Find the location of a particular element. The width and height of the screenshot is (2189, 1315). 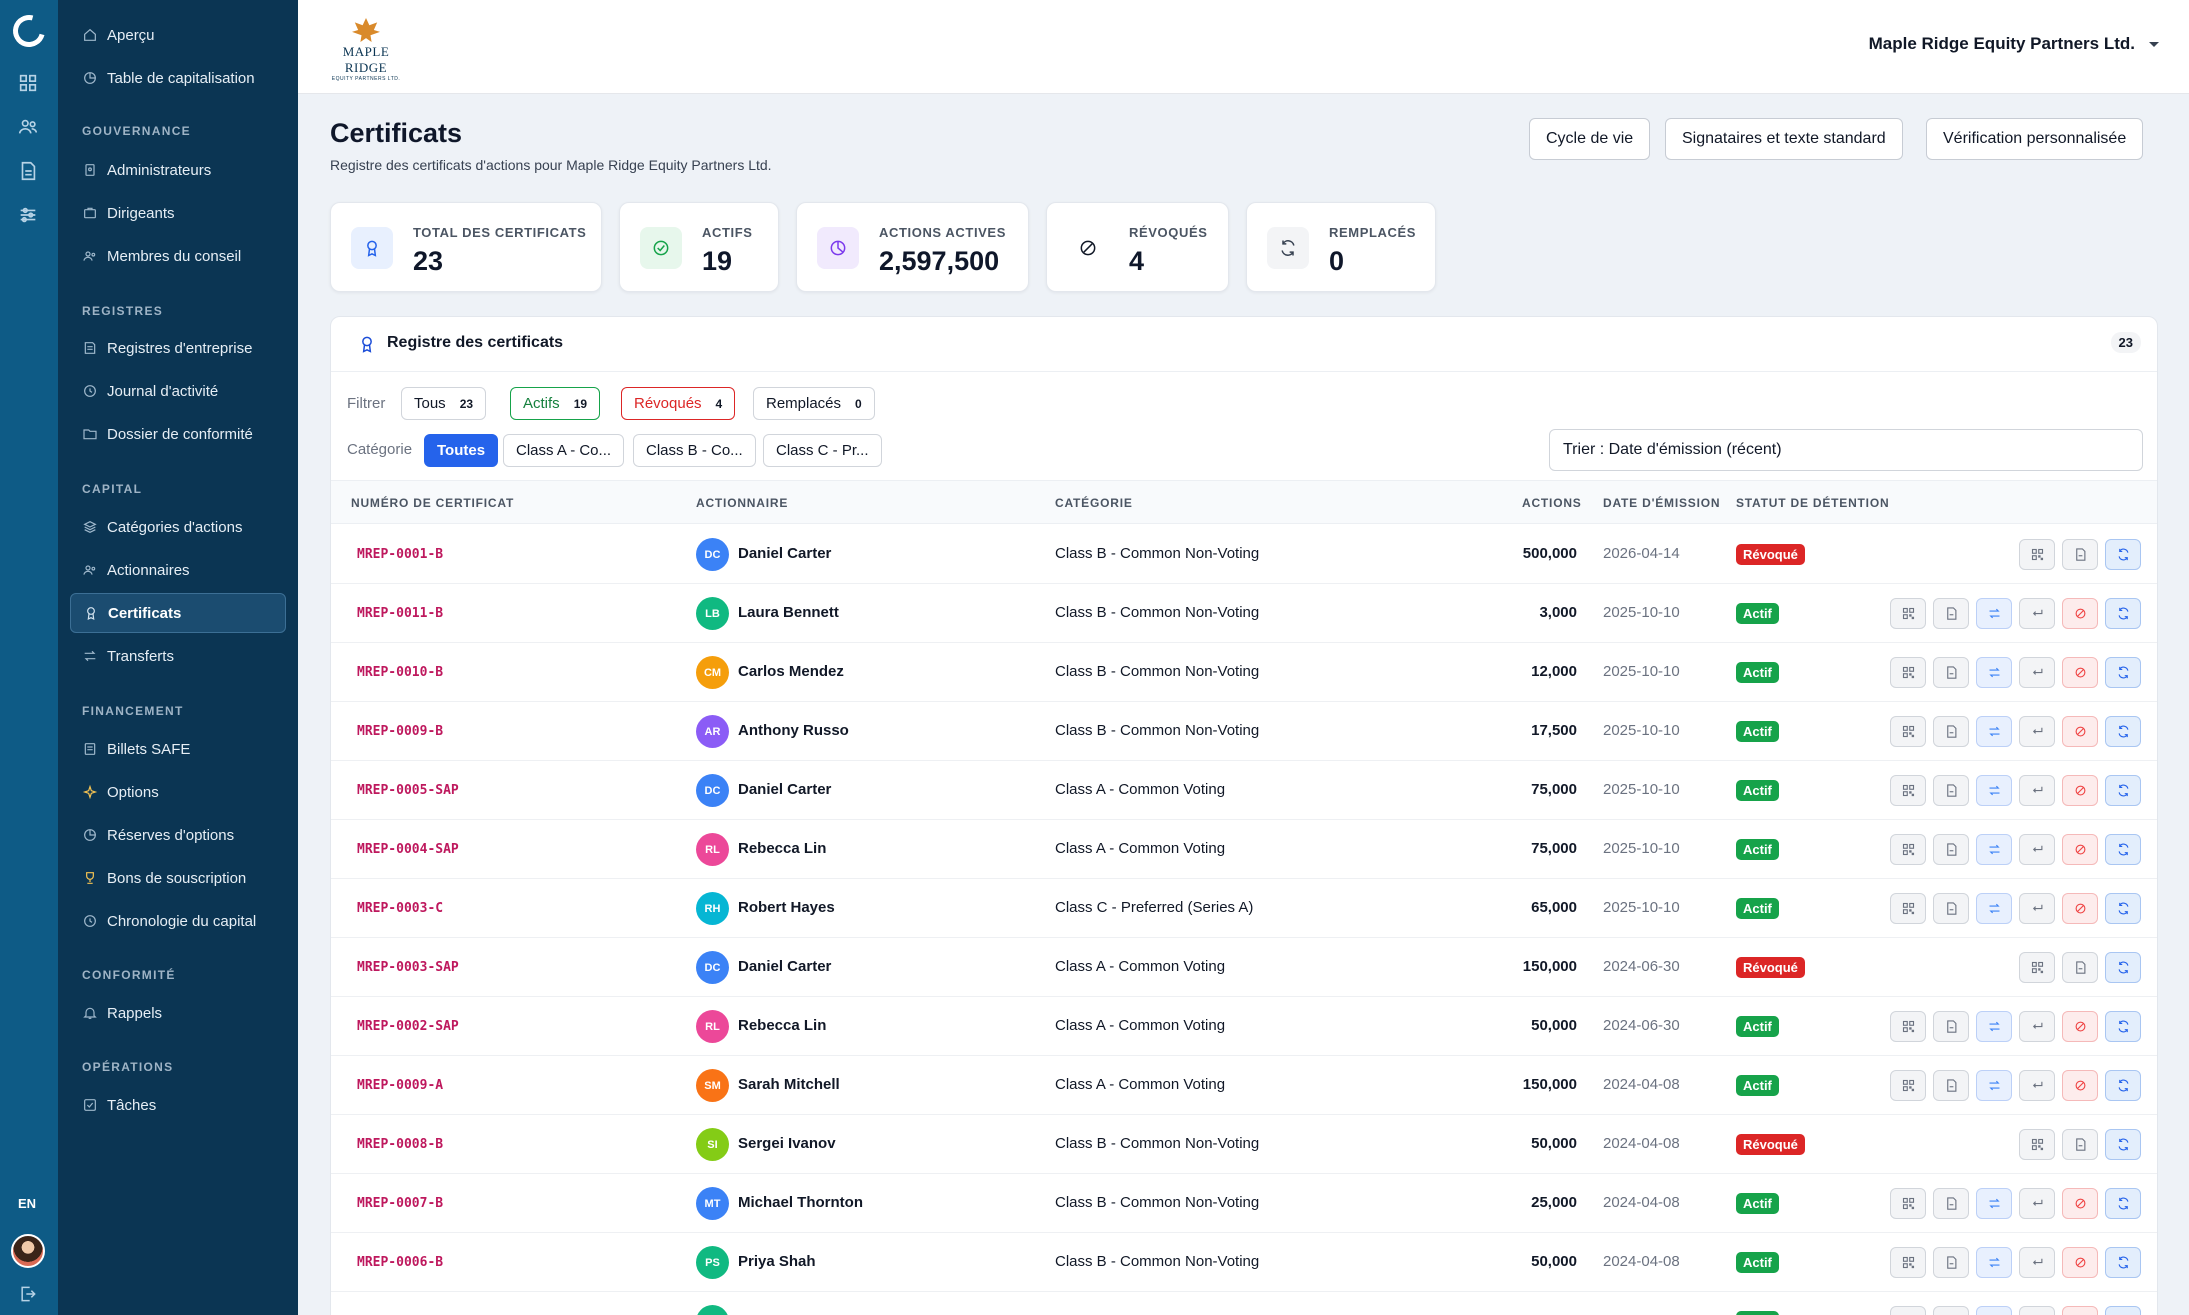

certificate-number: MREP-0008-B is located at coordinates (400, 1144).